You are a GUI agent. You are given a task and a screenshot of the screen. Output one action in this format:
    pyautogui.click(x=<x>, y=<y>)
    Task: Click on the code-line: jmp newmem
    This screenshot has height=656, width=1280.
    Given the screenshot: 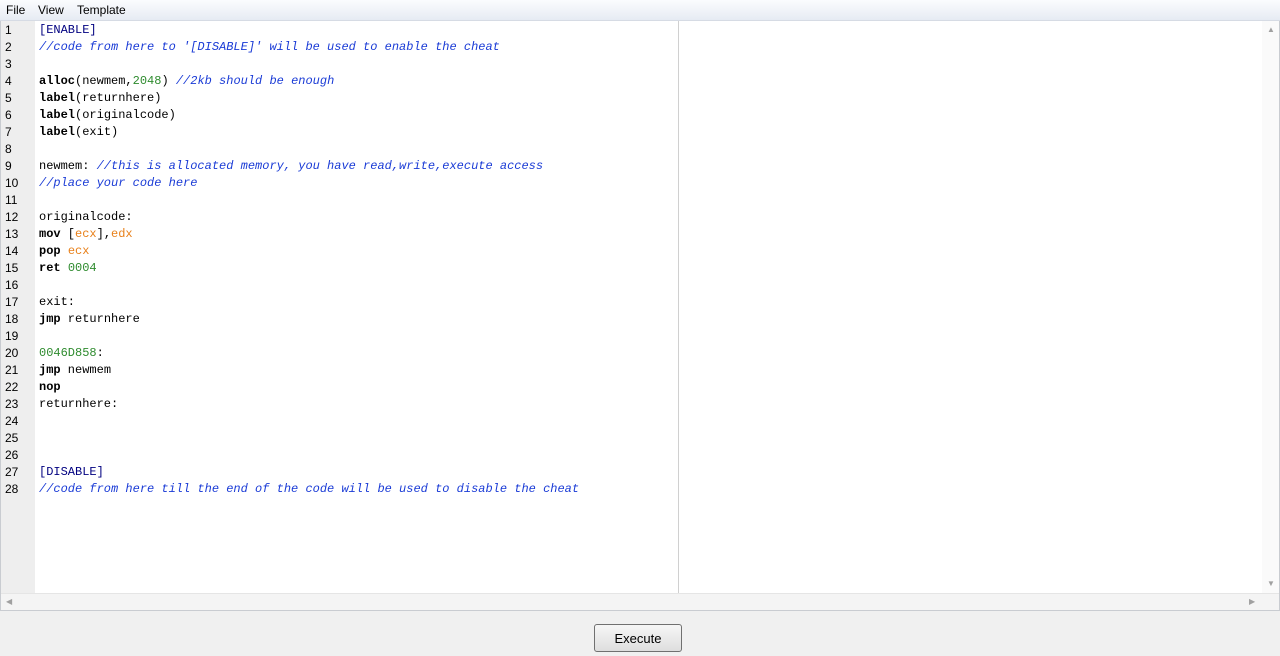 What is the action you would take?
    pyautogui.click(x=75, y=370)
    